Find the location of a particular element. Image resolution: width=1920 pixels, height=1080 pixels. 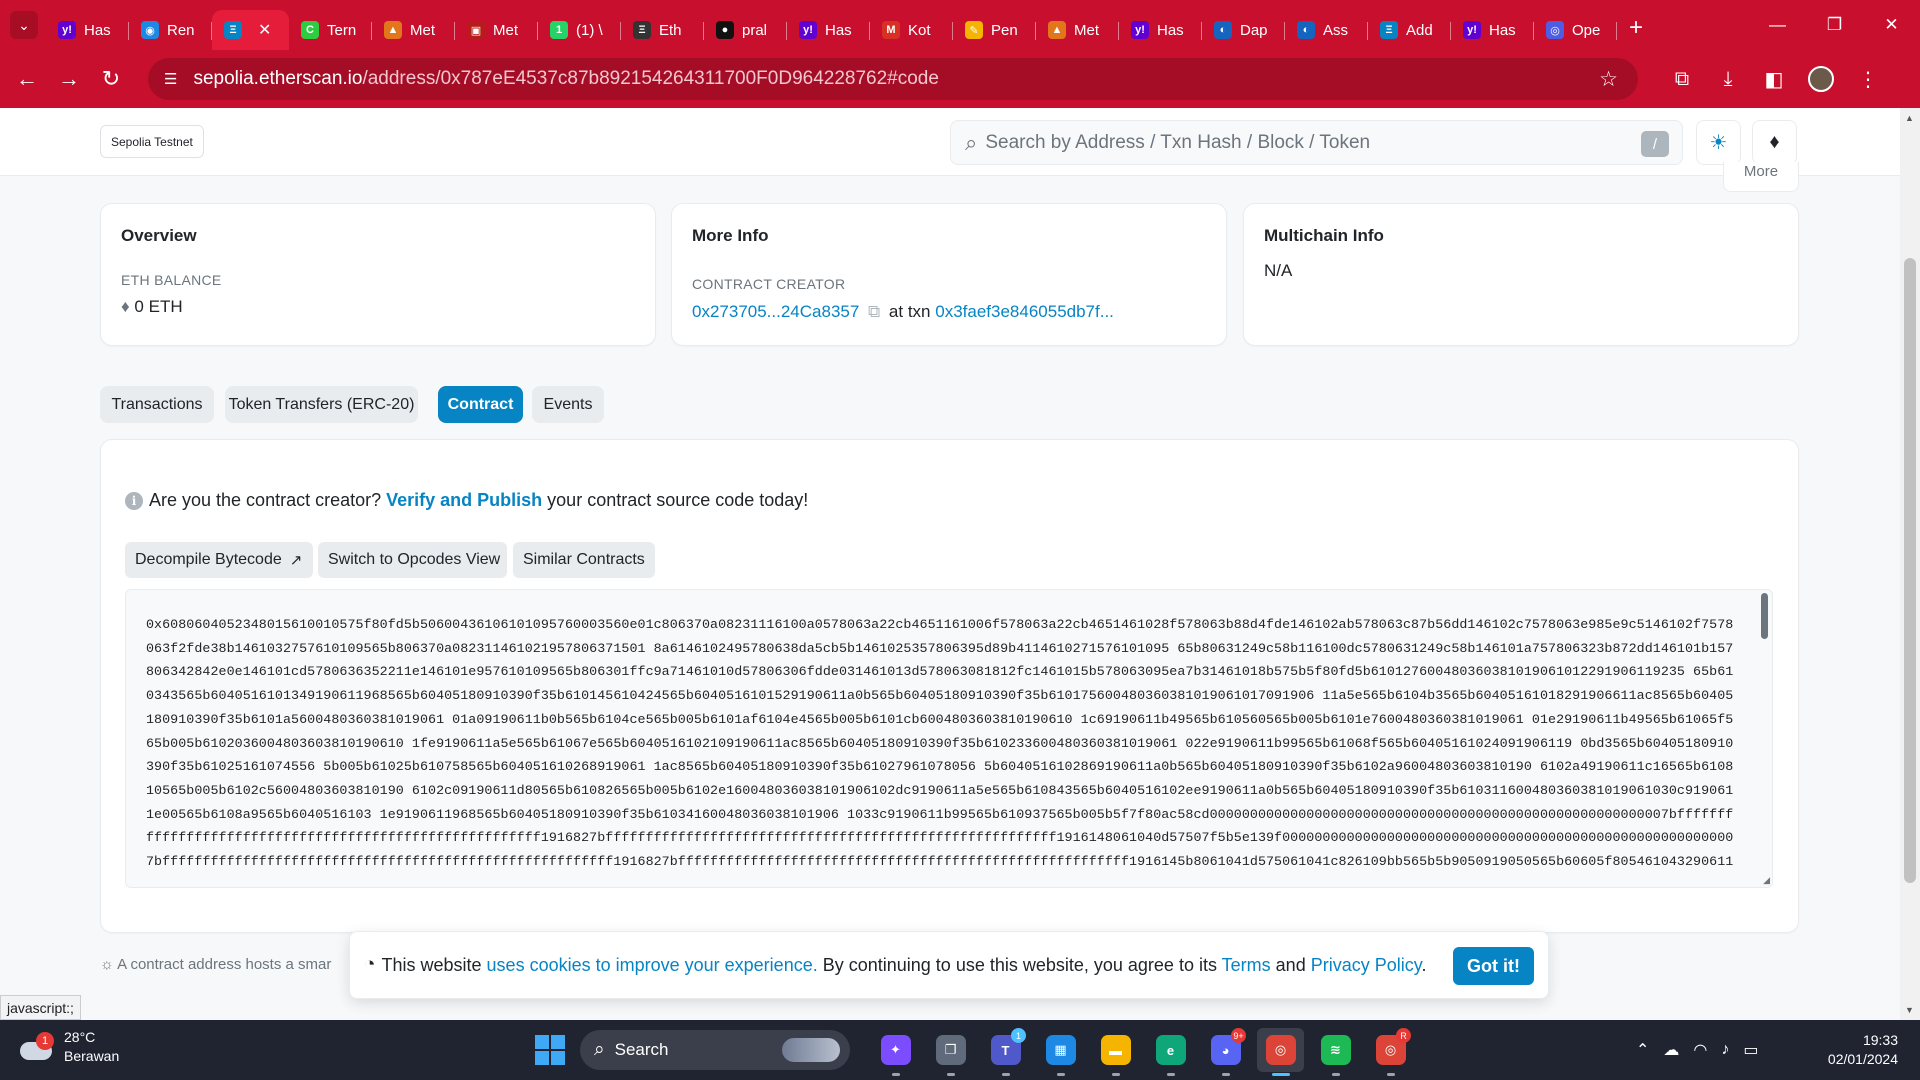

browser-tab: ▣ Met is located at coordinates (496, 30).